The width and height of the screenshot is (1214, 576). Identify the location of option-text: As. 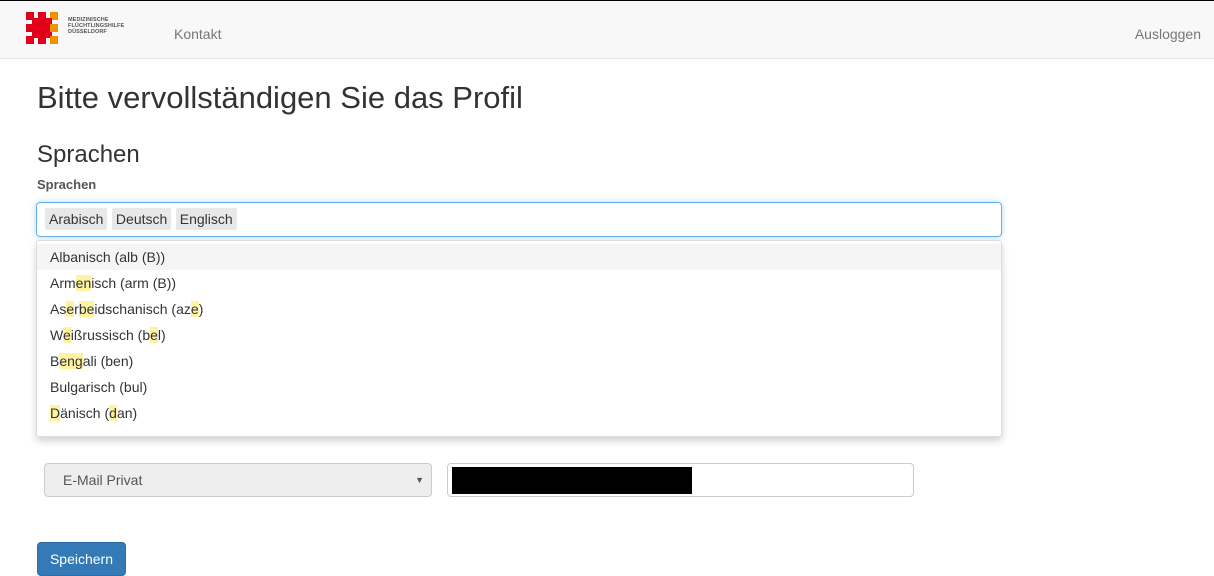
(58, 309).